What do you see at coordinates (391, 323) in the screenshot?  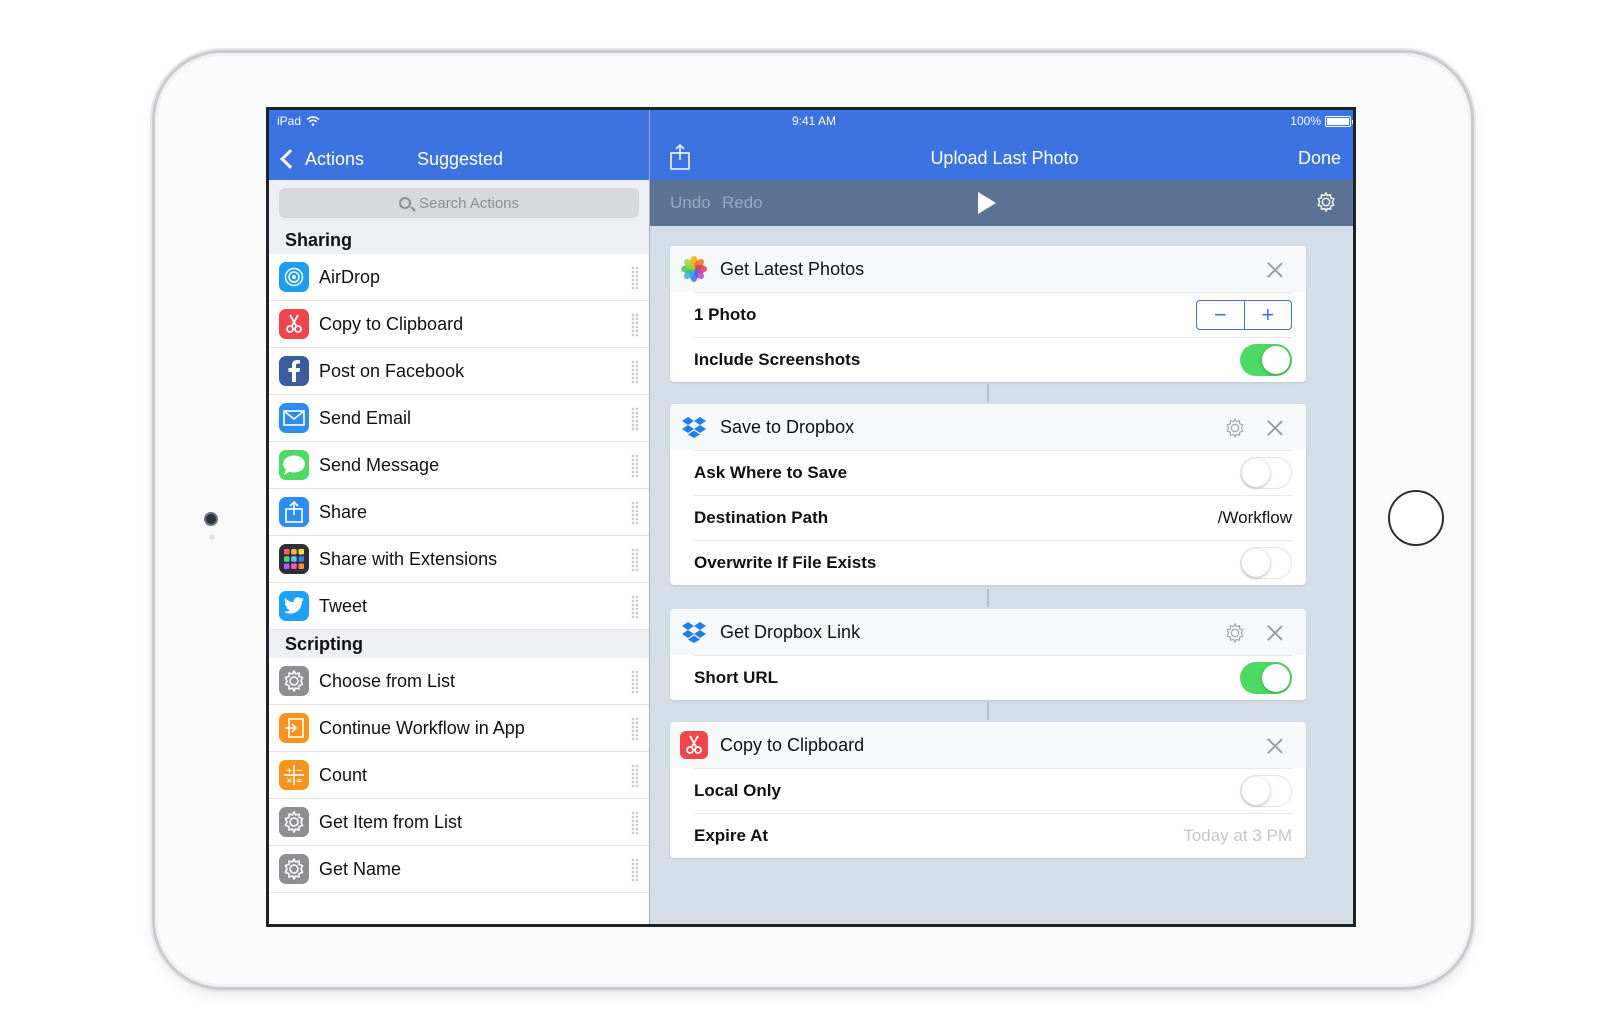 I see `action-label: Copy to Clipboard` at bounding box center [391, 323].